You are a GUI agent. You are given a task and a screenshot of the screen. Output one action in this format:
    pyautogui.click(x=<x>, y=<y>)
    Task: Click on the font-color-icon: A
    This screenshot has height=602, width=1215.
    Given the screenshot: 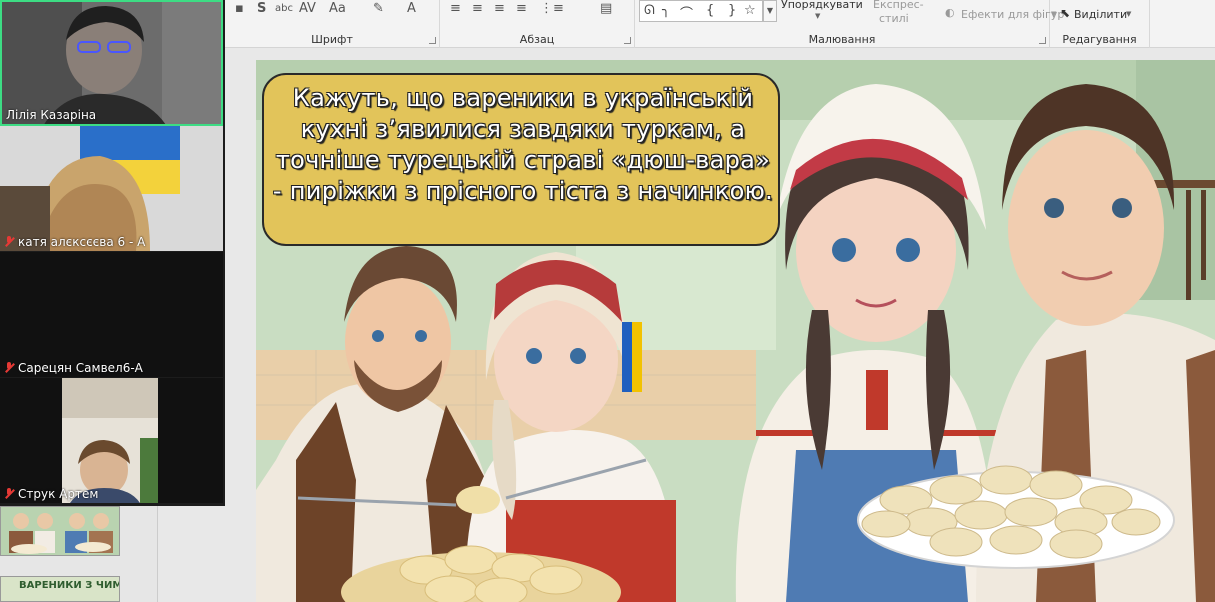 What is the action you would take?
    pyautogui.click(x=411, y=9)
    